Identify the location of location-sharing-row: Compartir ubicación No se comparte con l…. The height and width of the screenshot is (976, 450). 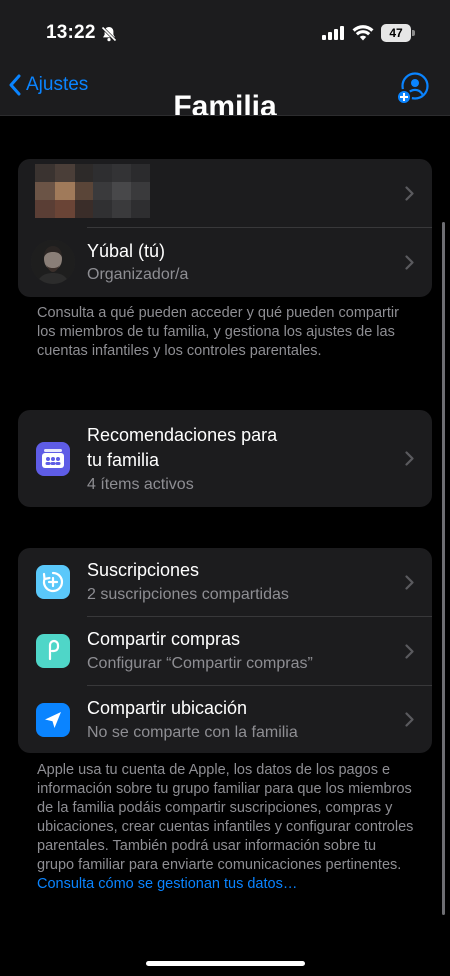
(225, 719).